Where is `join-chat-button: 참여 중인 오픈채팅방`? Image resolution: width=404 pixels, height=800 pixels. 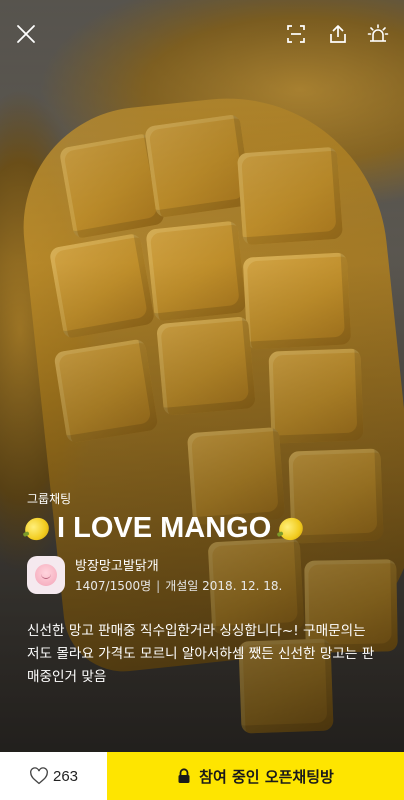
join-chat-button: 참여 중인 오픈채팅방 is located at coordinates (255, 776).